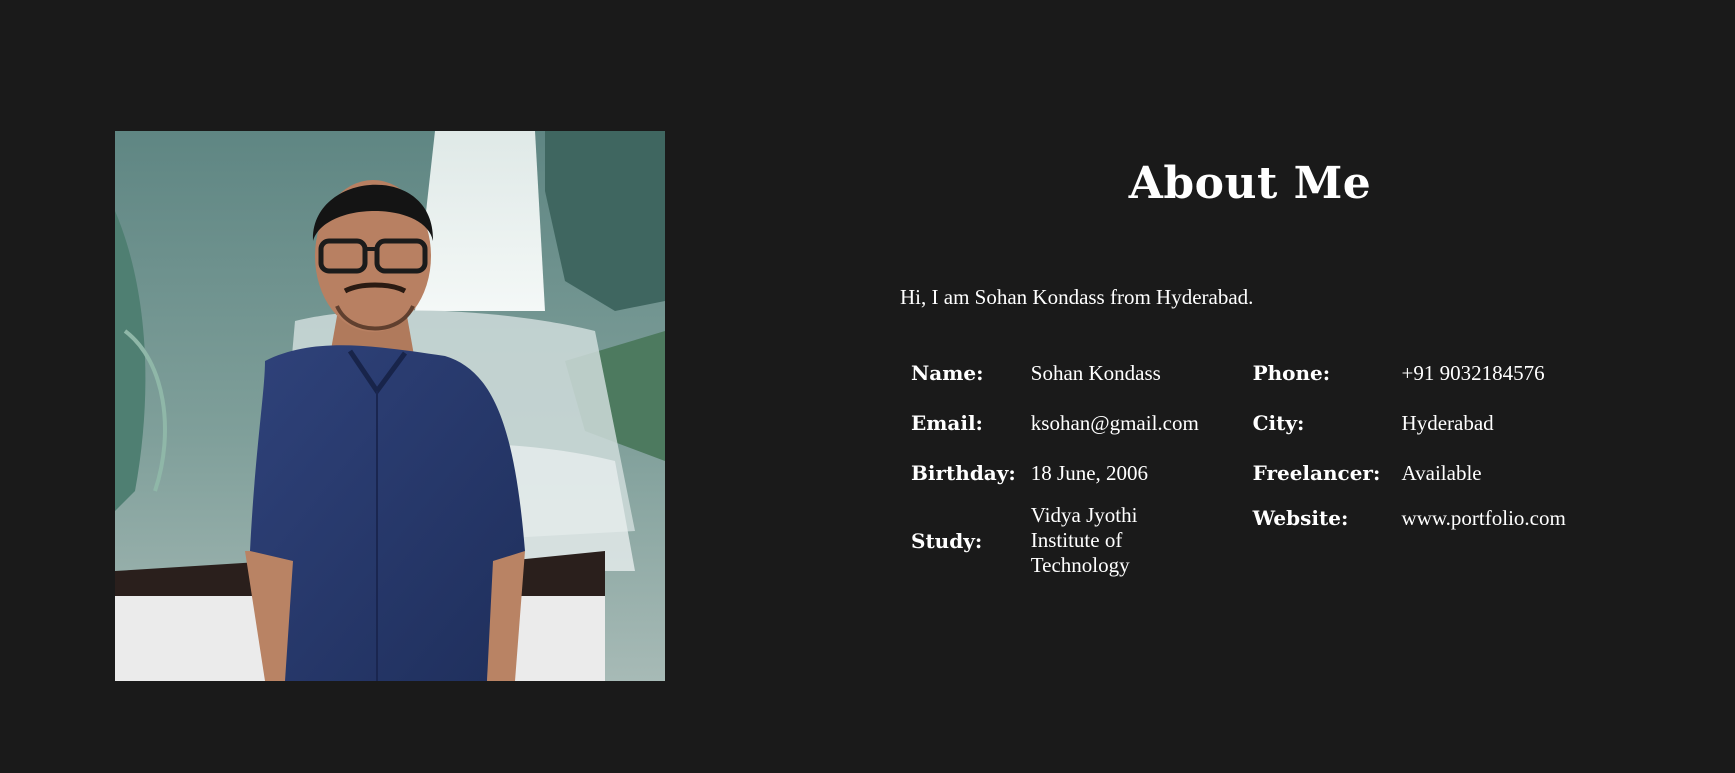 The height and width of the screenshot is (773, 1735). I want to click on name-value: Sohan Kondass, so click(1095, 372).